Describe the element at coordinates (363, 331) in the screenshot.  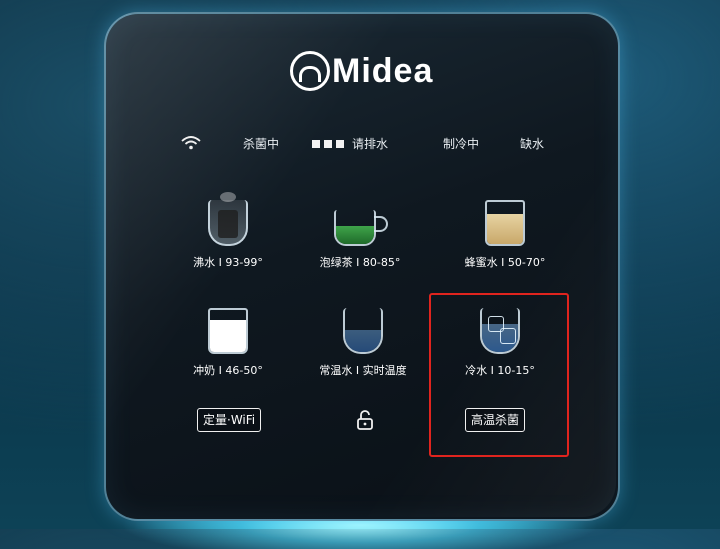
I see `room-temp-water-icon` at that location.